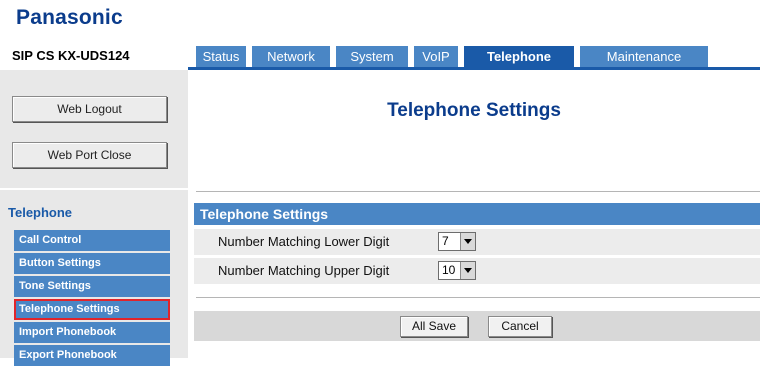  Describe the element at coordinates (89, 109) in the screenshot. I see `web-logout-button: Web Logout` at that location.